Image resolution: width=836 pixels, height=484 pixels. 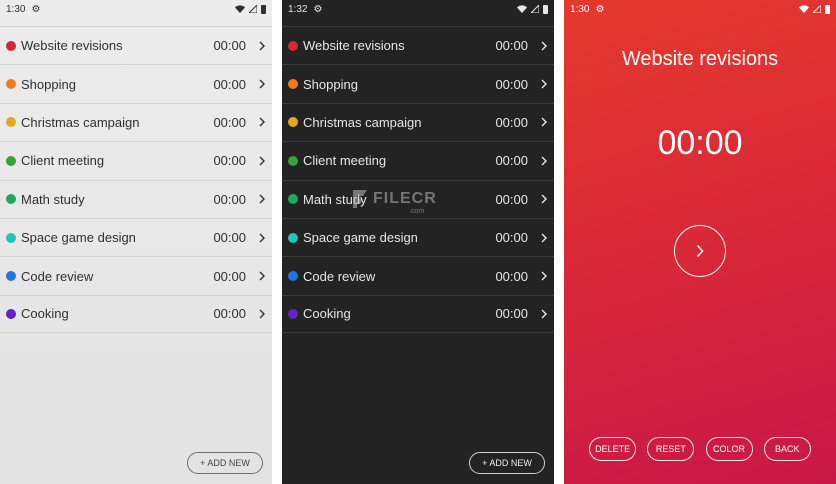 What do you see at coordinates (700, 143) in the screenshot?
I see `timer-display: 00:00` at bounding box center [700, 143].